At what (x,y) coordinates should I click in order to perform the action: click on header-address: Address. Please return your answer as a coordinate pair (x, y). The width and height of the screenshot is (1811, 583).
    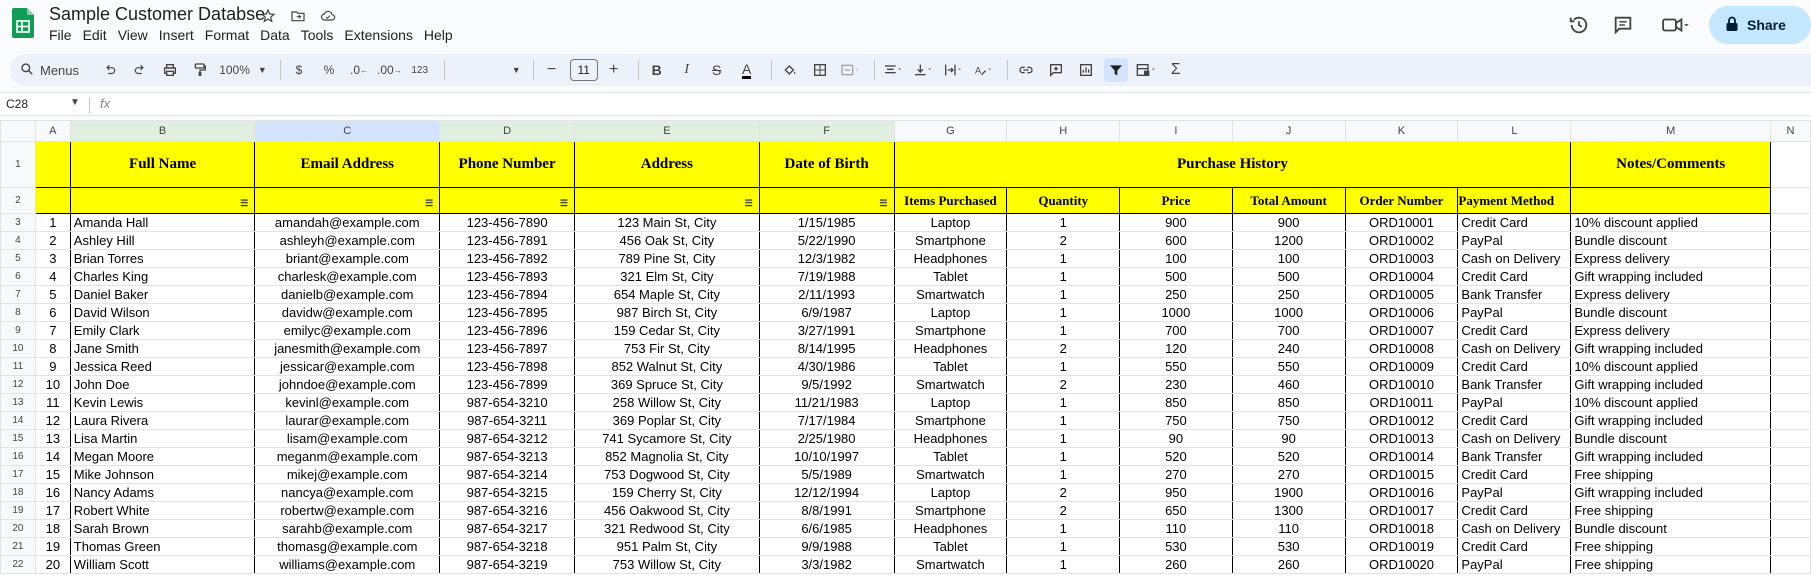
    Looking at the image, I should click on (667, 164).